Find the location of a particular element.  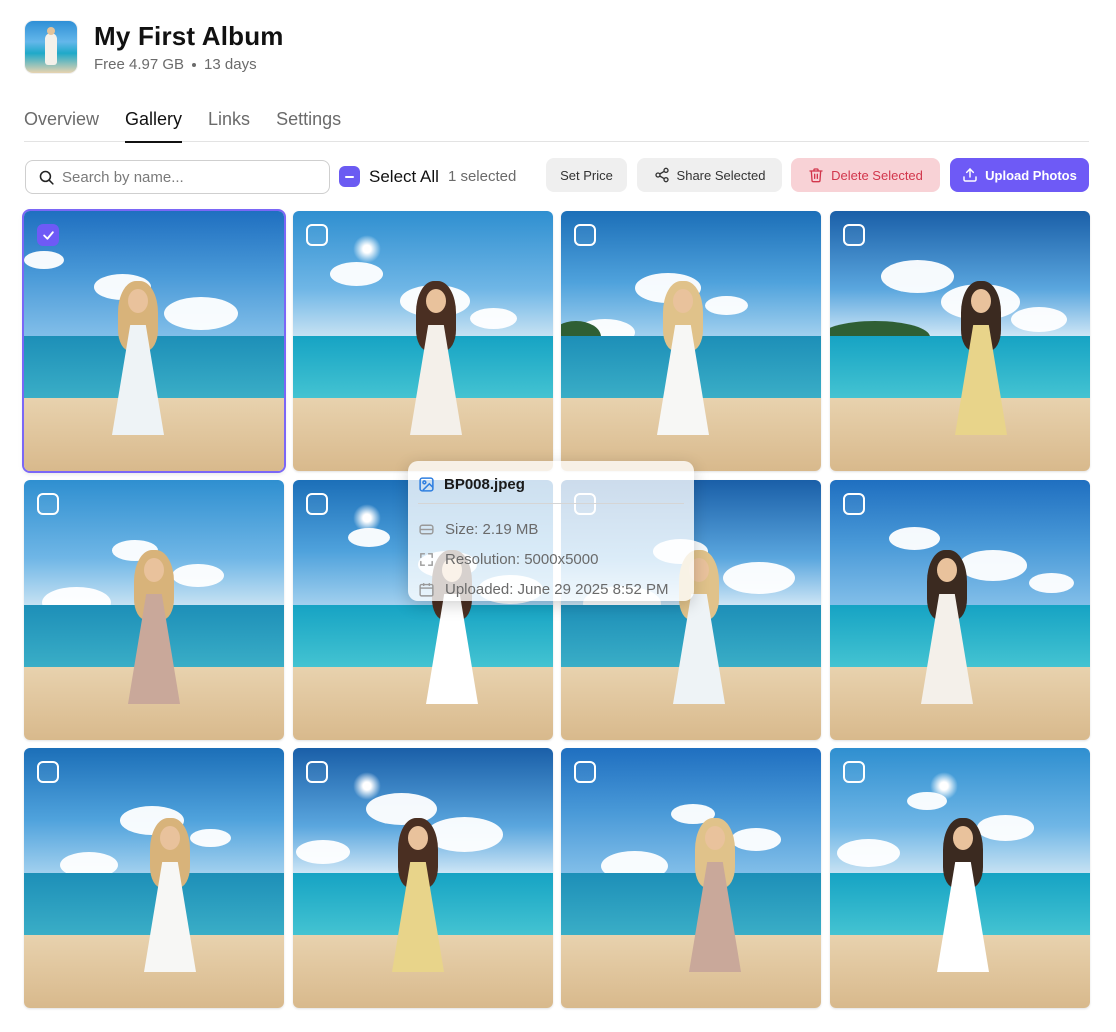

select-all-control: Select All 1 selected is located at coordinates (427, 176).